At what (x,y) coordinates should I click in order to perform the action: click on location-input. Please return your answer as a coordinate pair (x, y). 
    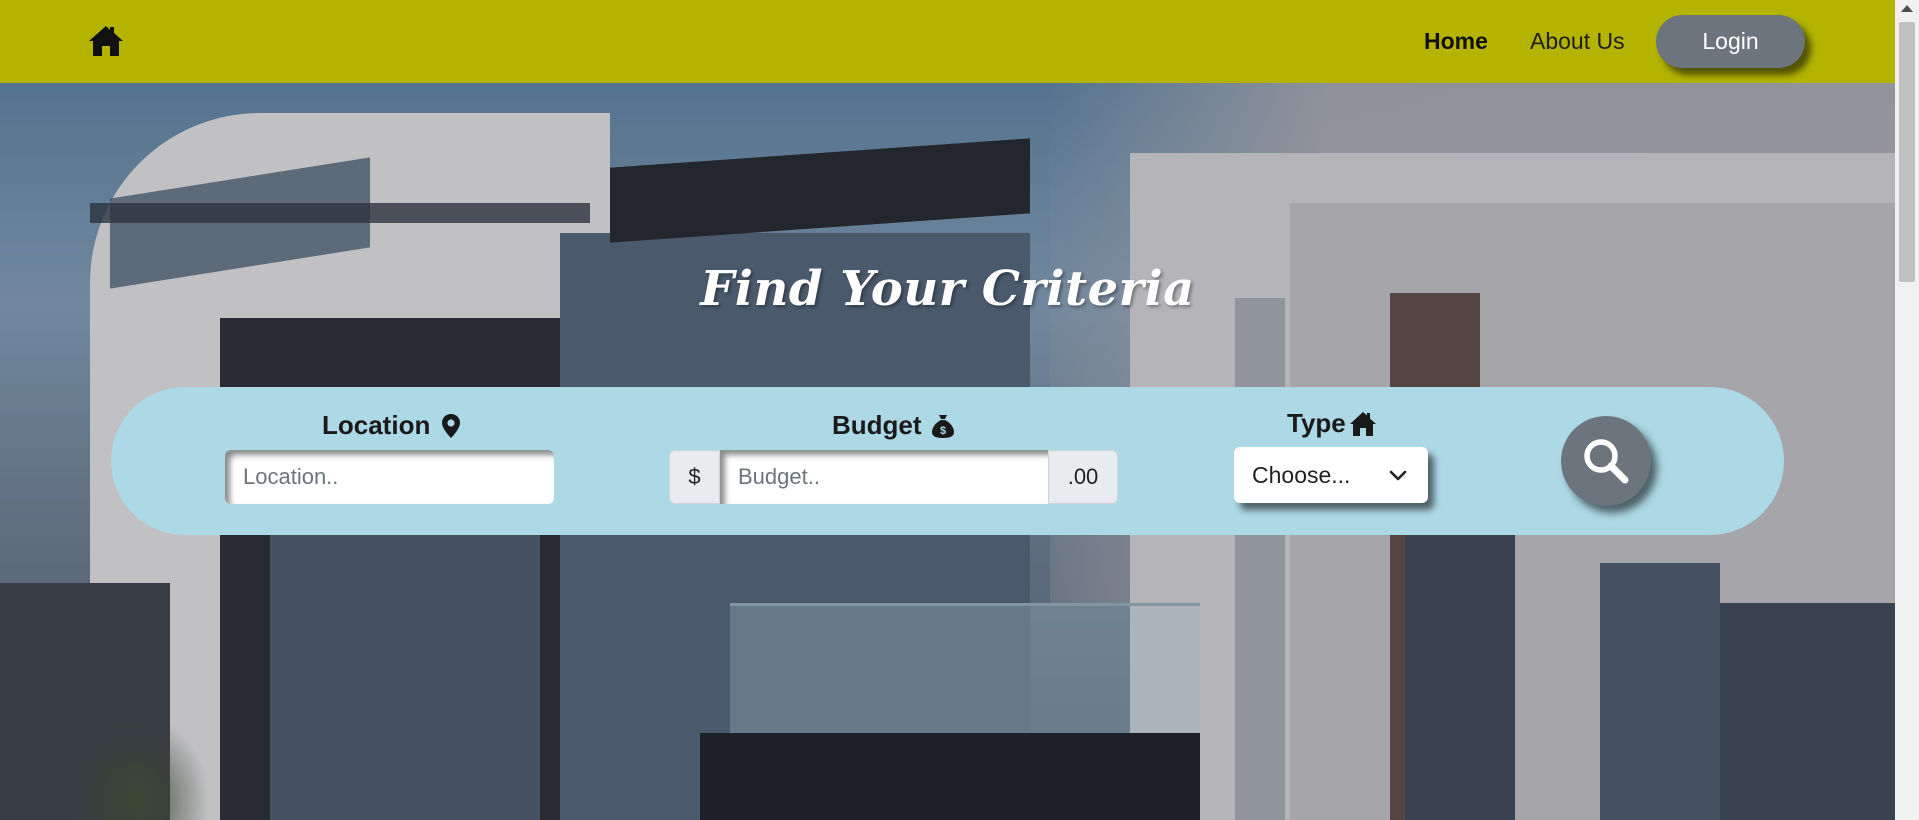
    Looking at the image, I should click on (389, 477).